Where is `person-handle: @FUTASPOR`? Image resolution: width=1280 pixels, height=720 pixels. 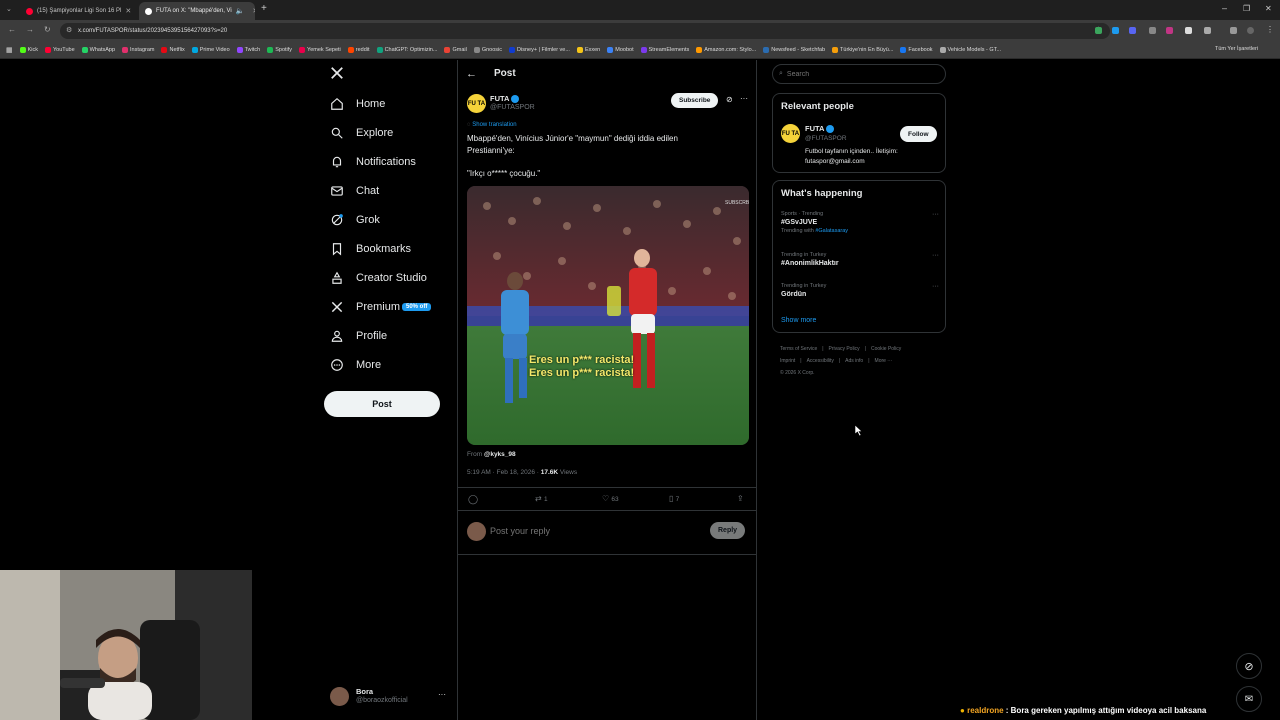 person-handle: @FUTASPOR is located at coordinates (826, 138).